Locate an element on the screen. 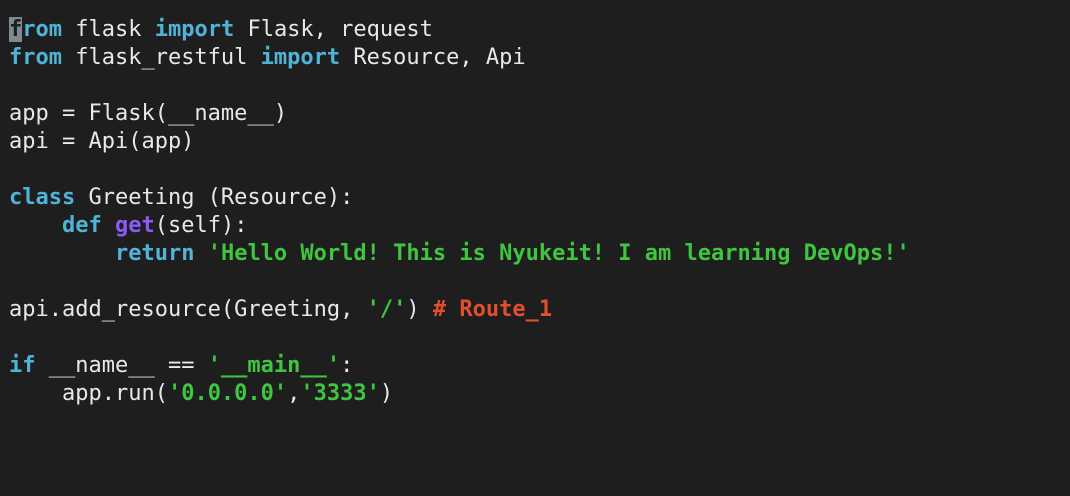  string-literal: '/' is located at coordinates (386, 309).